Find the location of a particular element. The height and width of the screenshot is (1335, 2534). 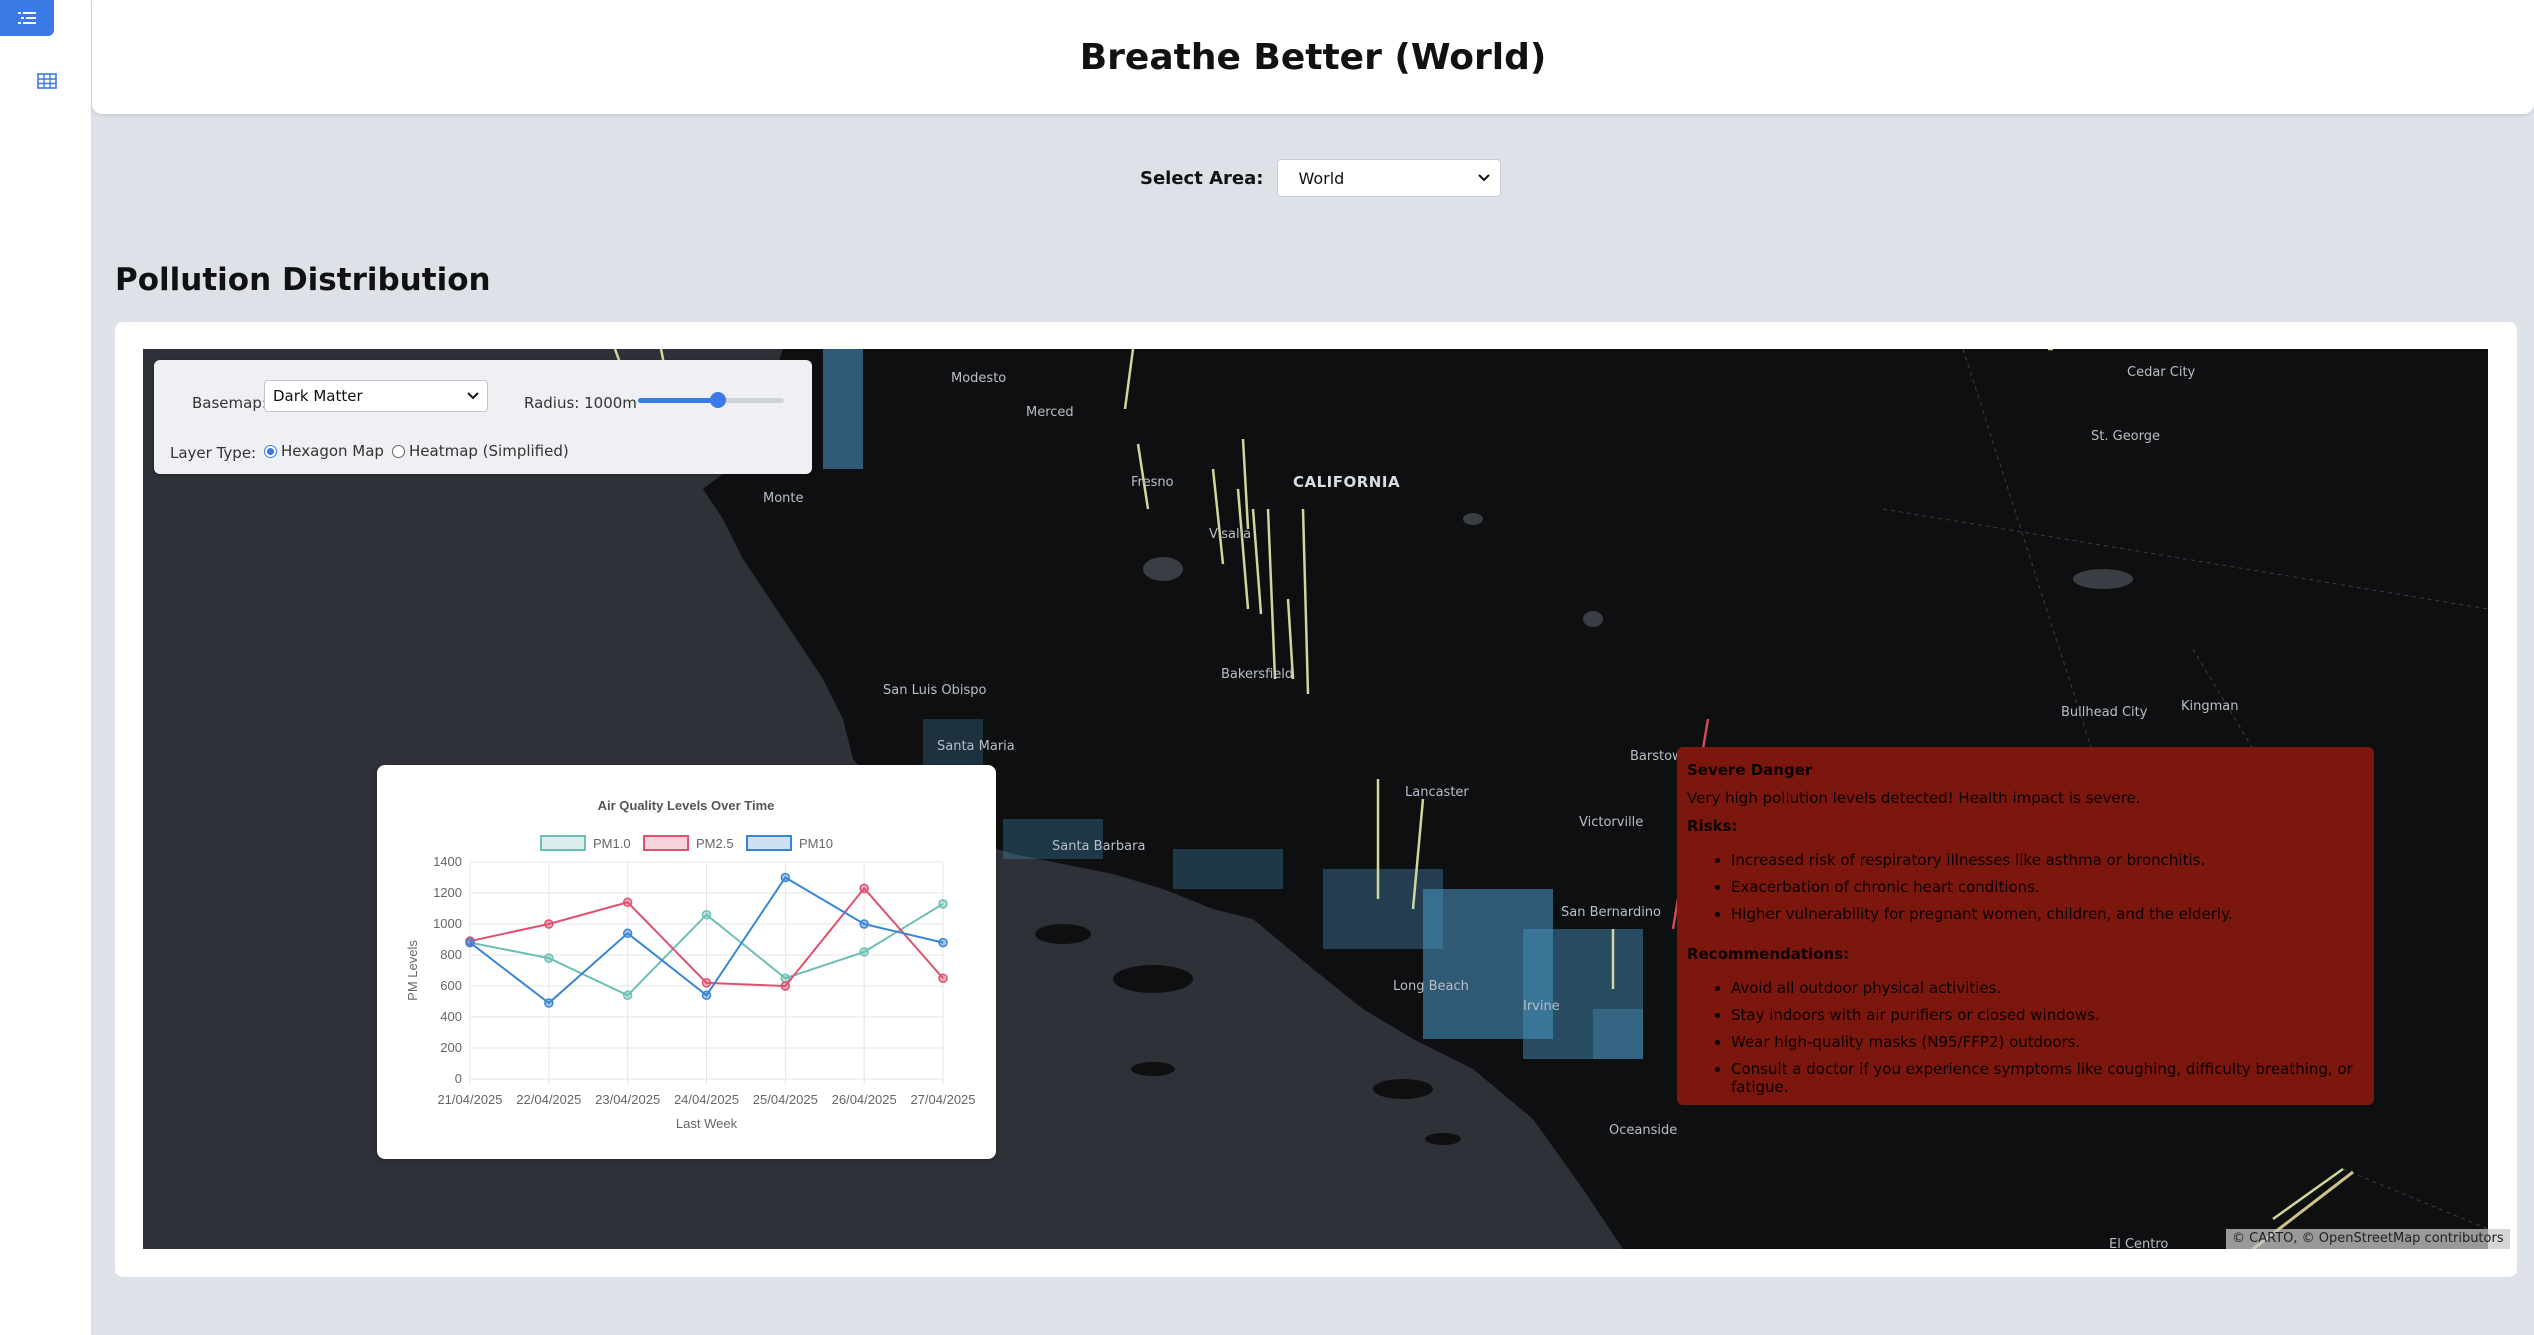

x-tick-label: 23/04/2025 is located at coordinates (627, 1099).